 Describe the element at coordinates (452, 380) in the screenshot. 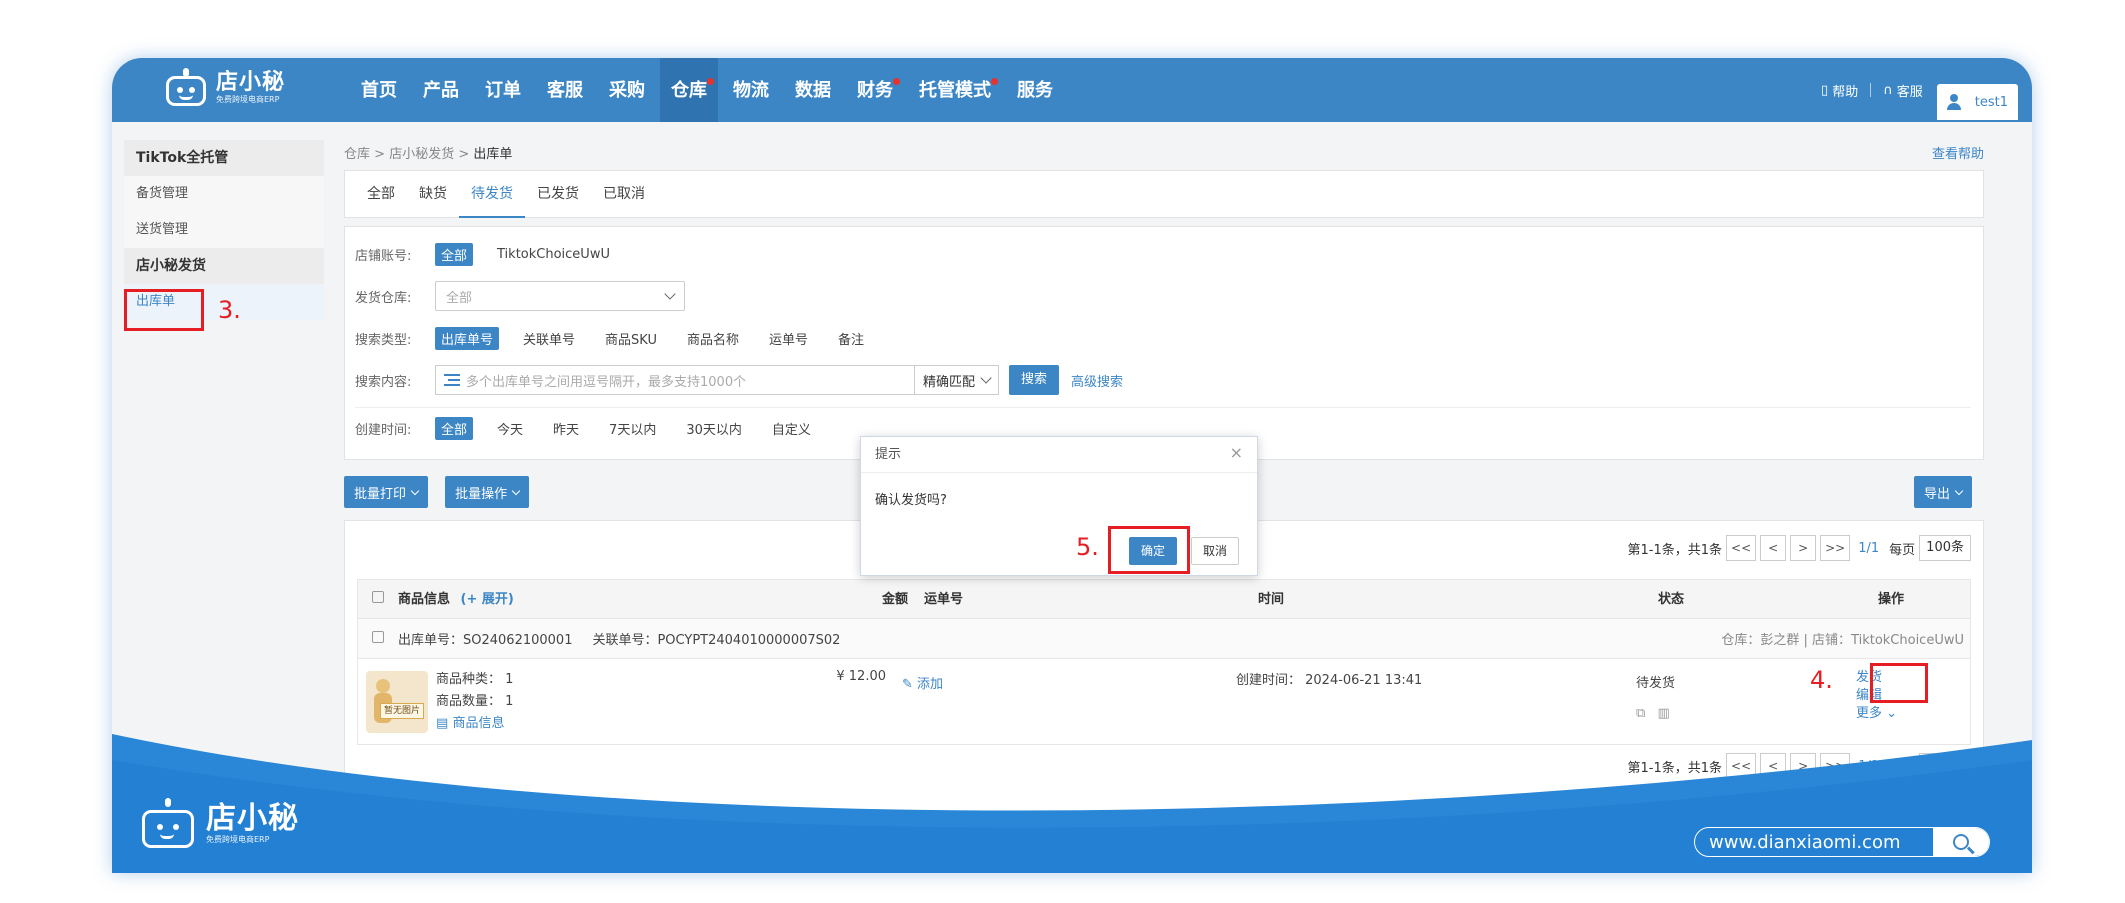

I see `list-icon` at that location.